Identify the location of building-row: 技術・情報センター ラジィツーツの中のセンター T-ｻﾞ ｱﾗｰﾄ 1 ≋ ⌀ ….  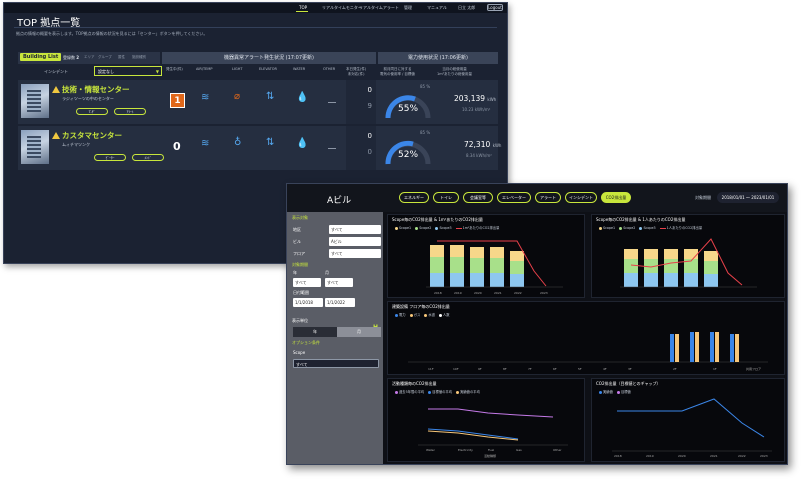
(258, 102).